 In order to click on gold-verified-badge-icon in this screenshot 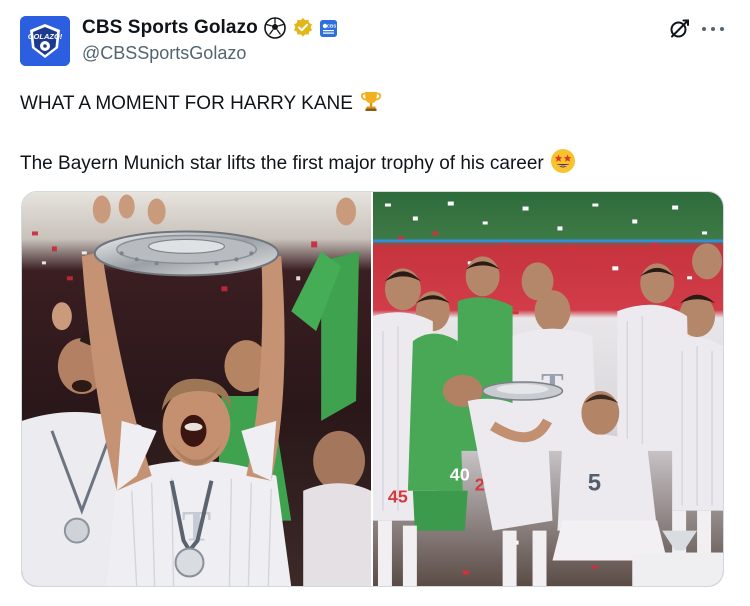, I will do `click(303, 28)`.